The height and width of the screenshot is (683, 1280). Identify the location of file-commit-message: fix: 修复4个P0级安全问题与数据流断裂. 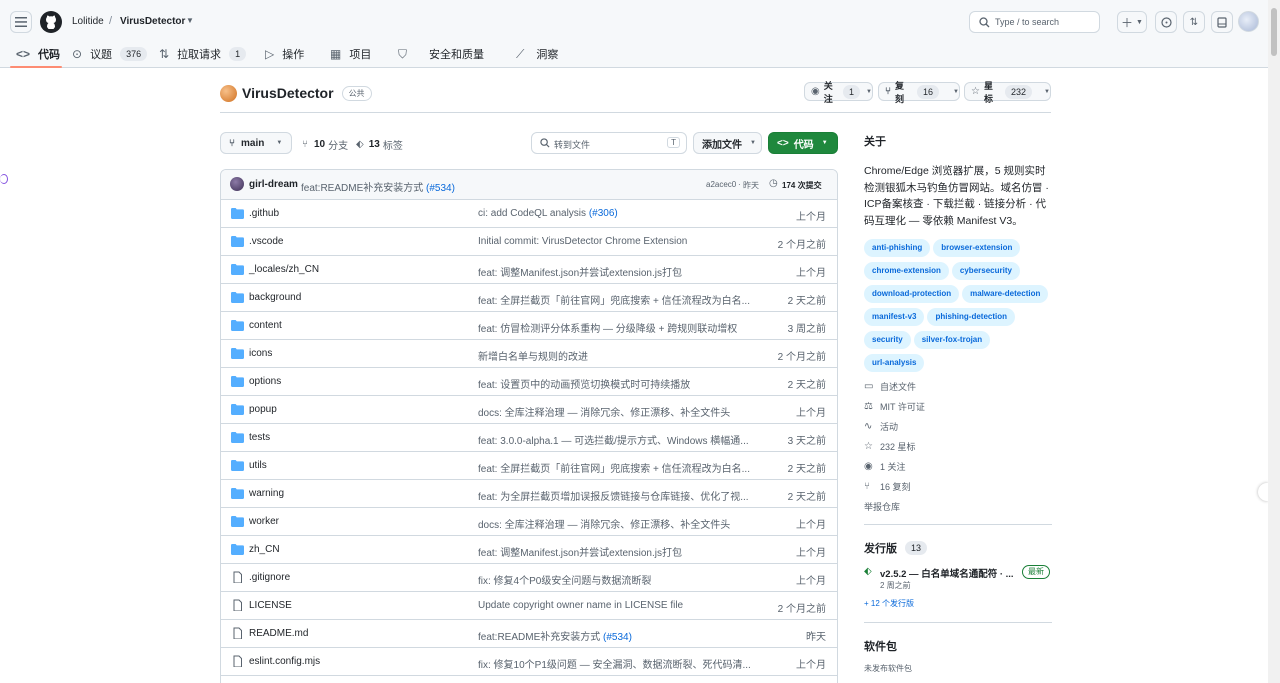
(564, 579).